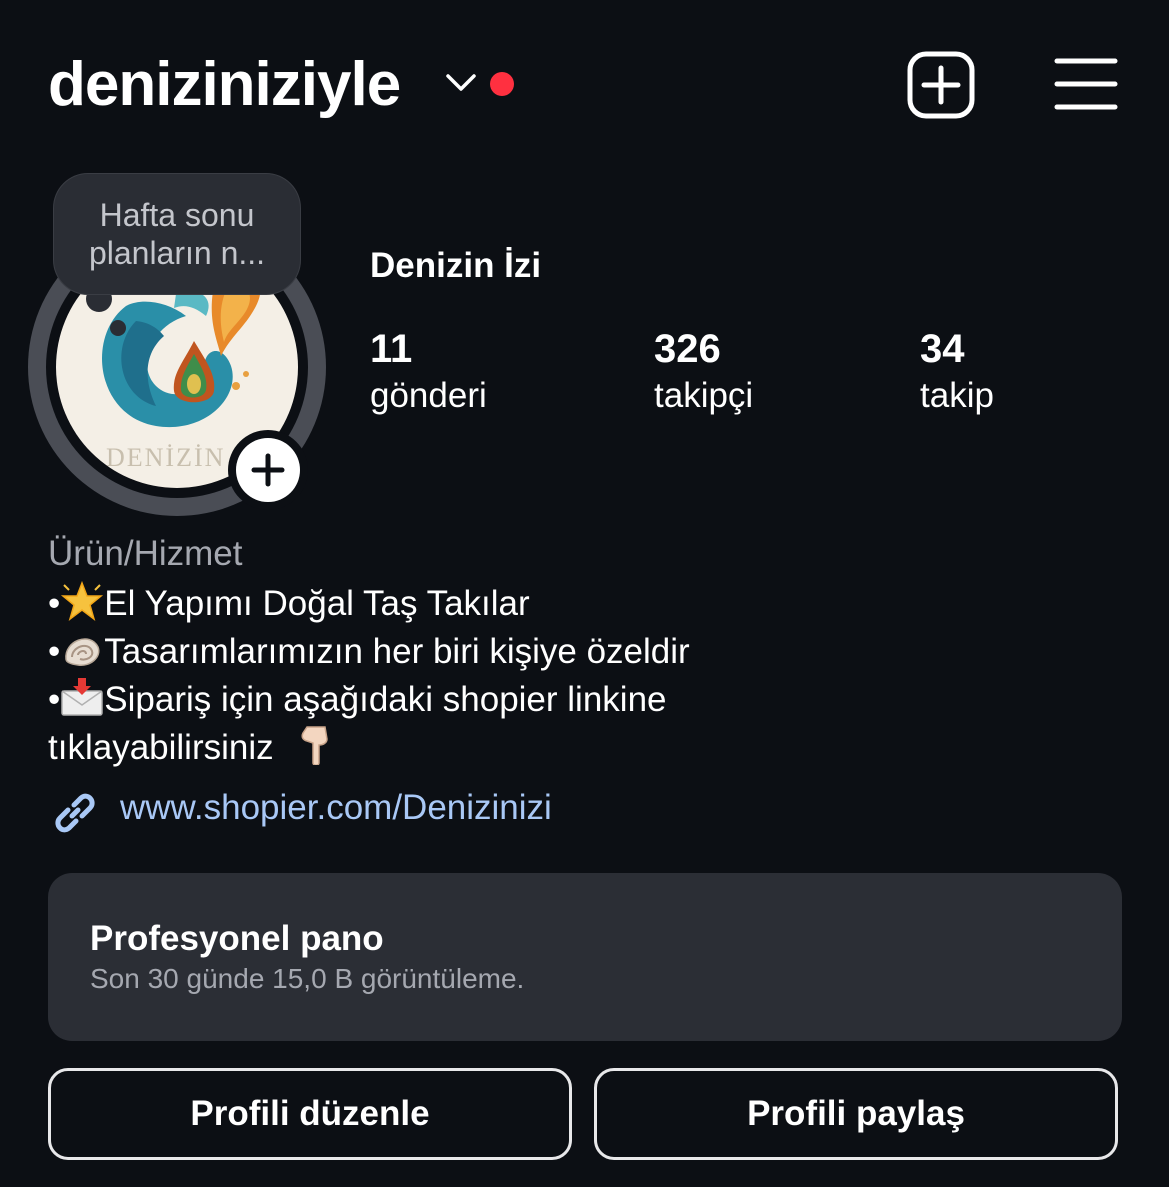  I want to click on bio-line: • Sipariş için aşağıdaki shopier linkine, so click(428, 700).